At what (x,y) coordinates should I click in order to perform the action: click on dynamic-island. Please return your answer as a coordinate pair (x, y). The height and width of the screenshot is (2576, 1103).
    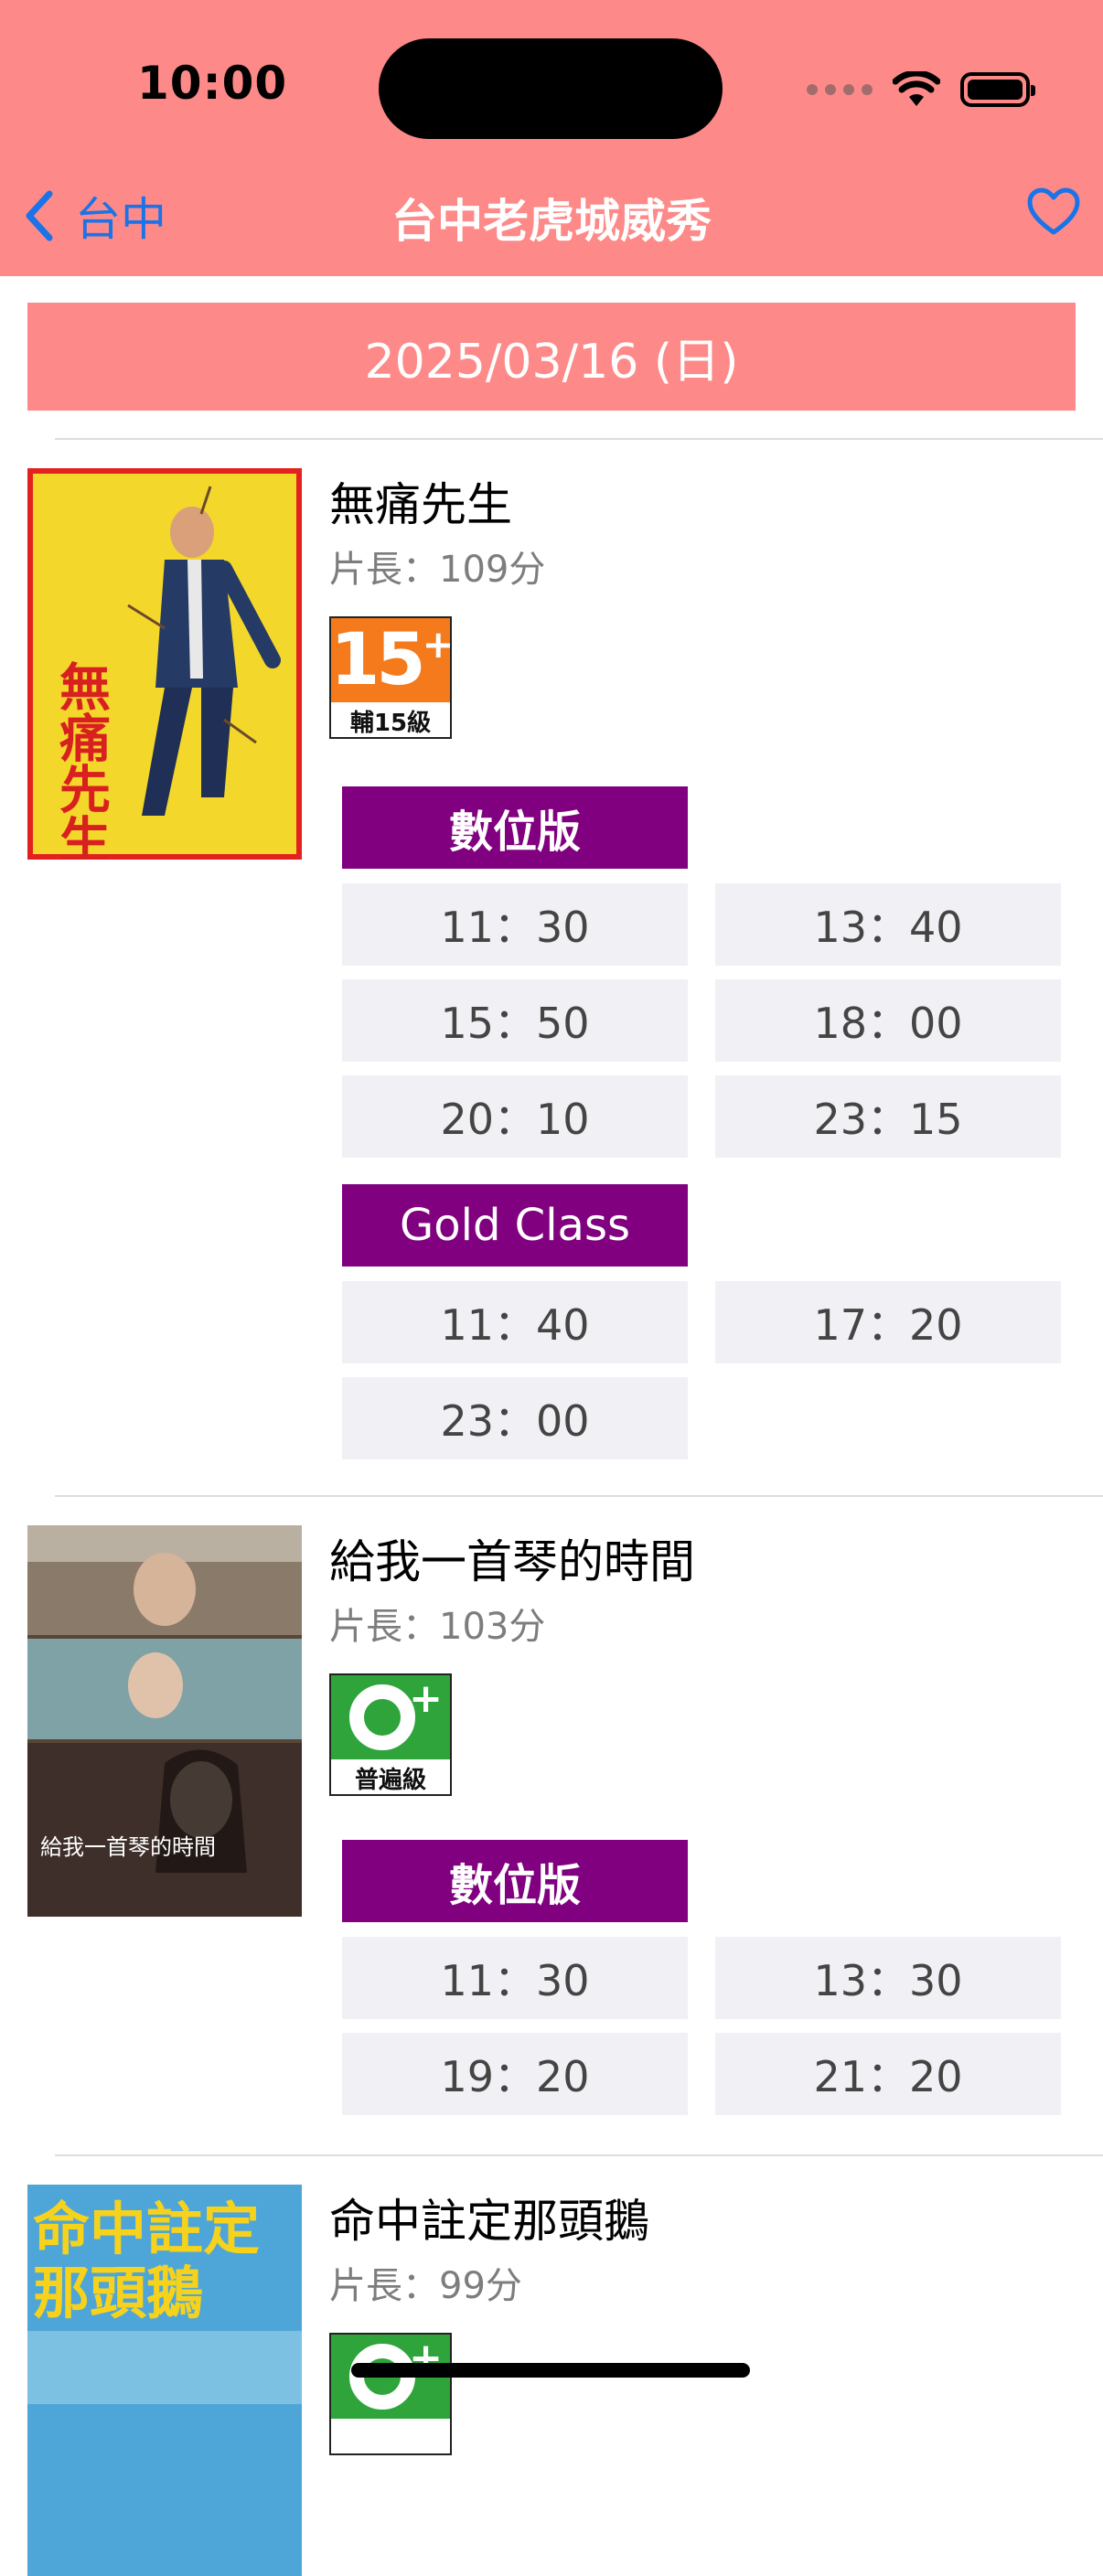
    Looking at the image, I should click on (551, 88).